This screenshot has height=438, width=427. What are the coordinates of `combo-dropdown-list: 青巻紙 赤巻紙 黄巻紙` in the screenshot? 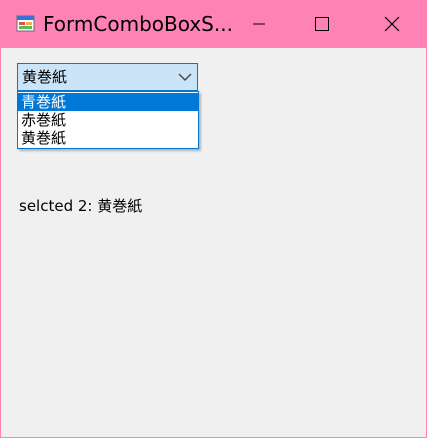 It's located at (108, 120).